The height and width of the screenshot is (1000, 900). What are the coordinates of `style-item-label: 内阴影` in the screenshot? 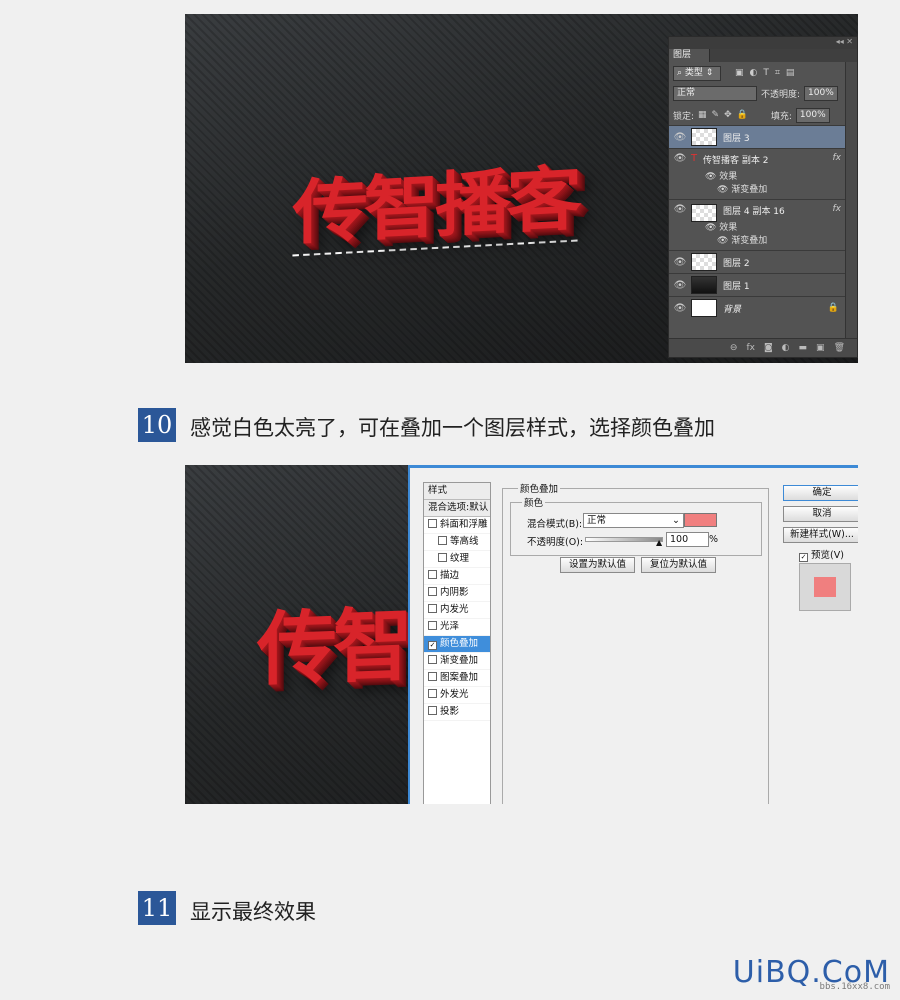 It's located at (454, 592).